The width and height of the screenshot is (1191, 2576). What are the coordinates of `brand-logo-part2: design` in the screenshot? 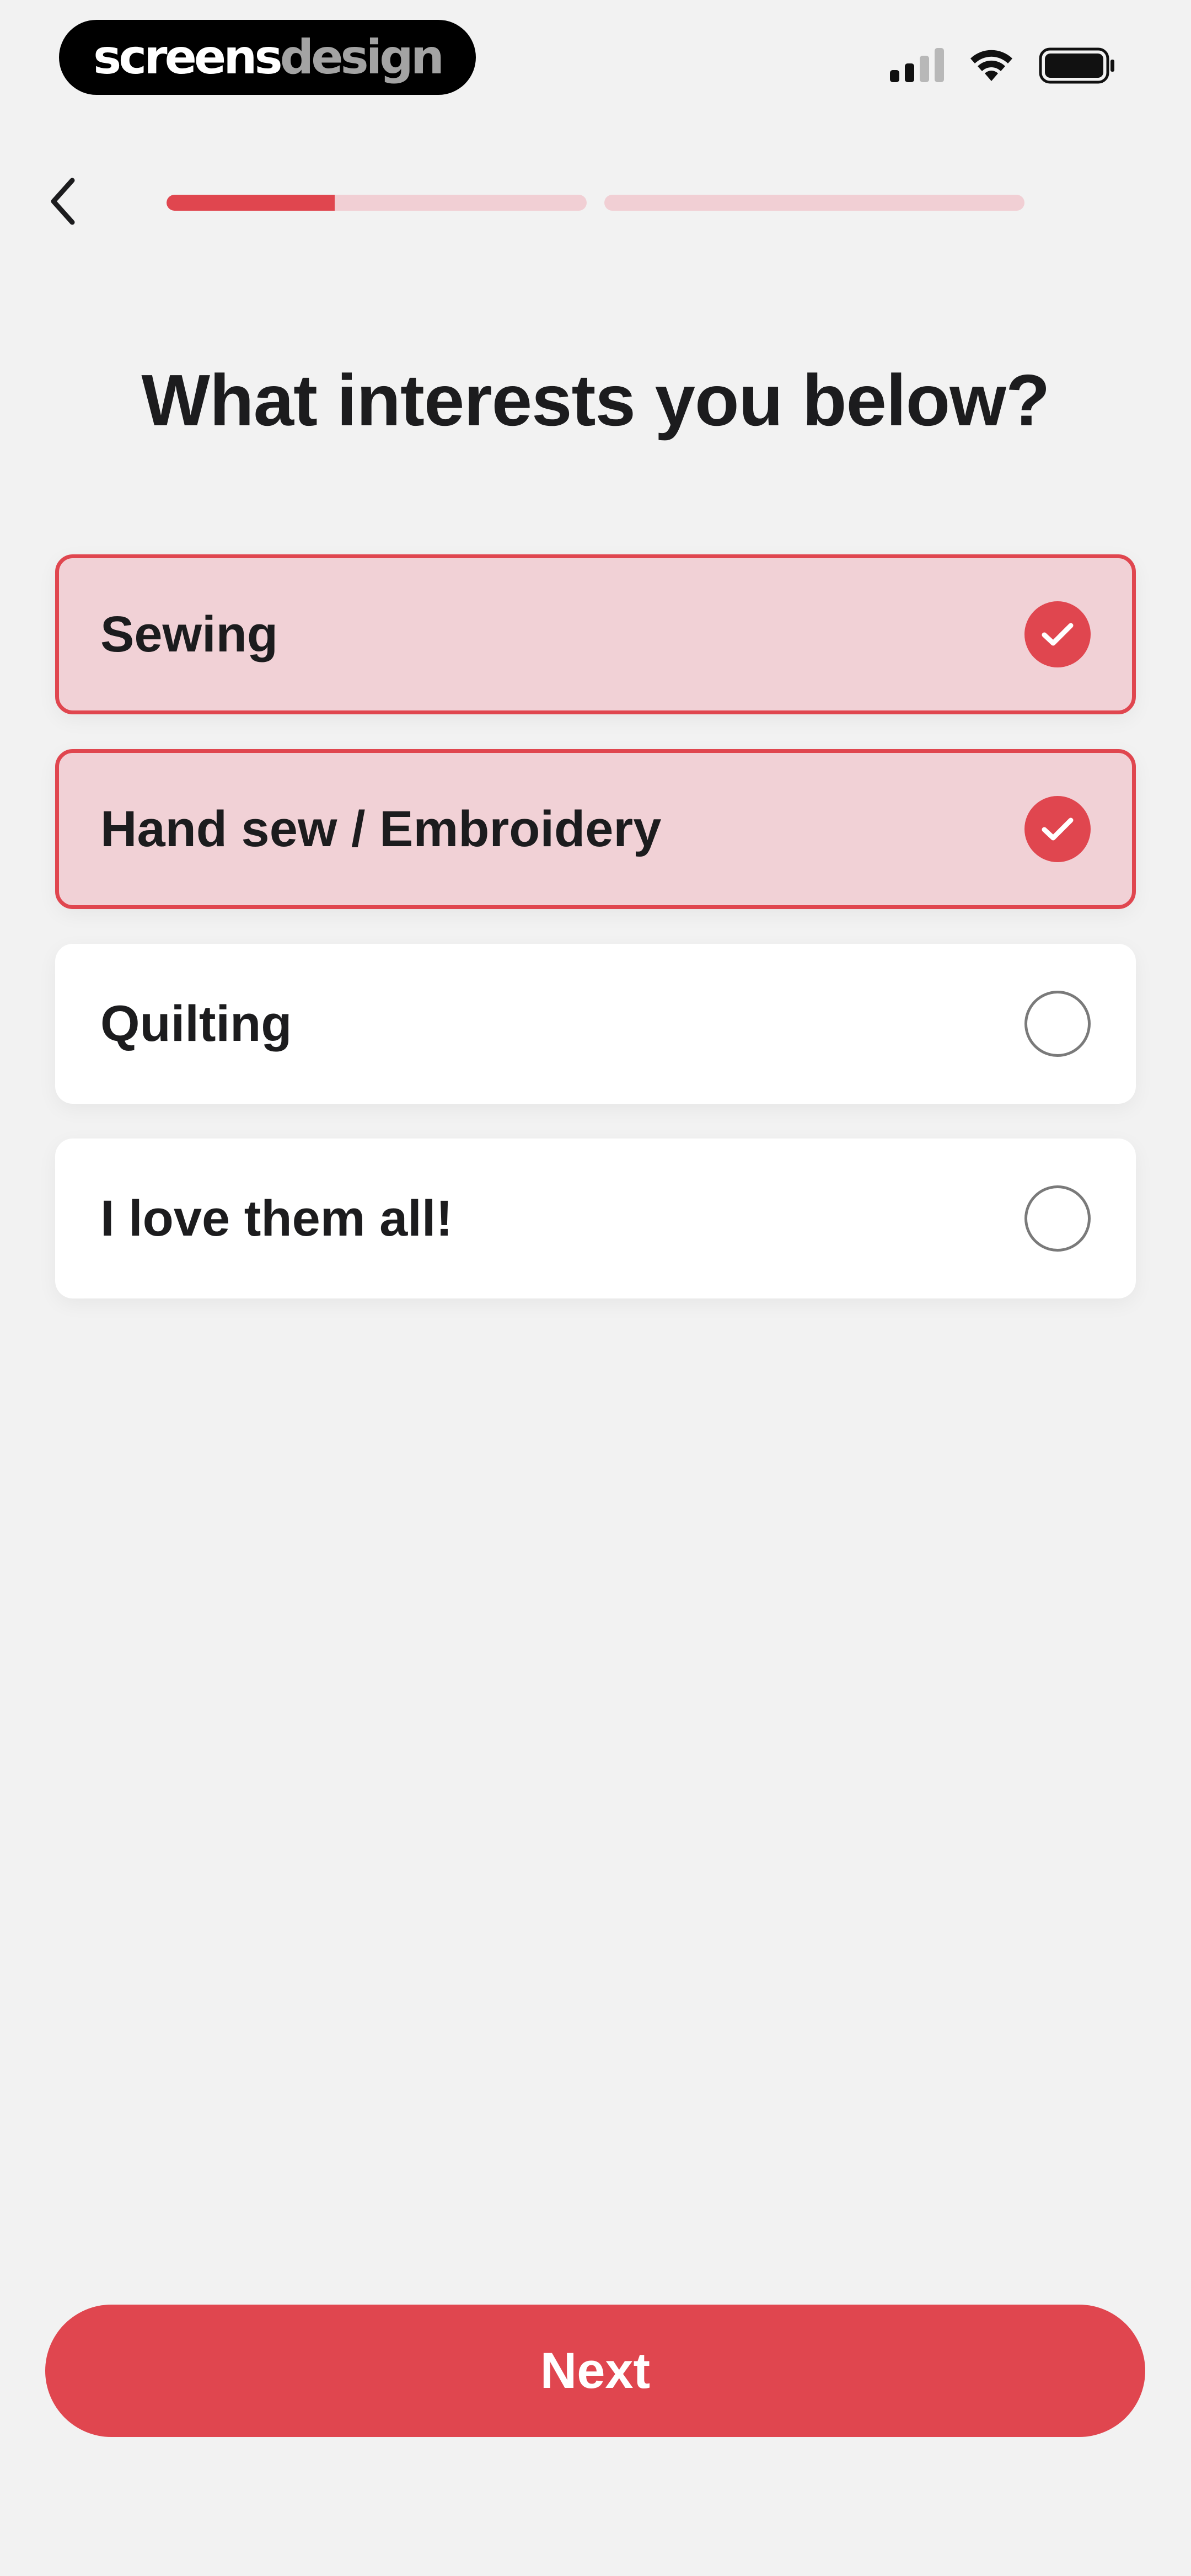 It's located at (362, 57).